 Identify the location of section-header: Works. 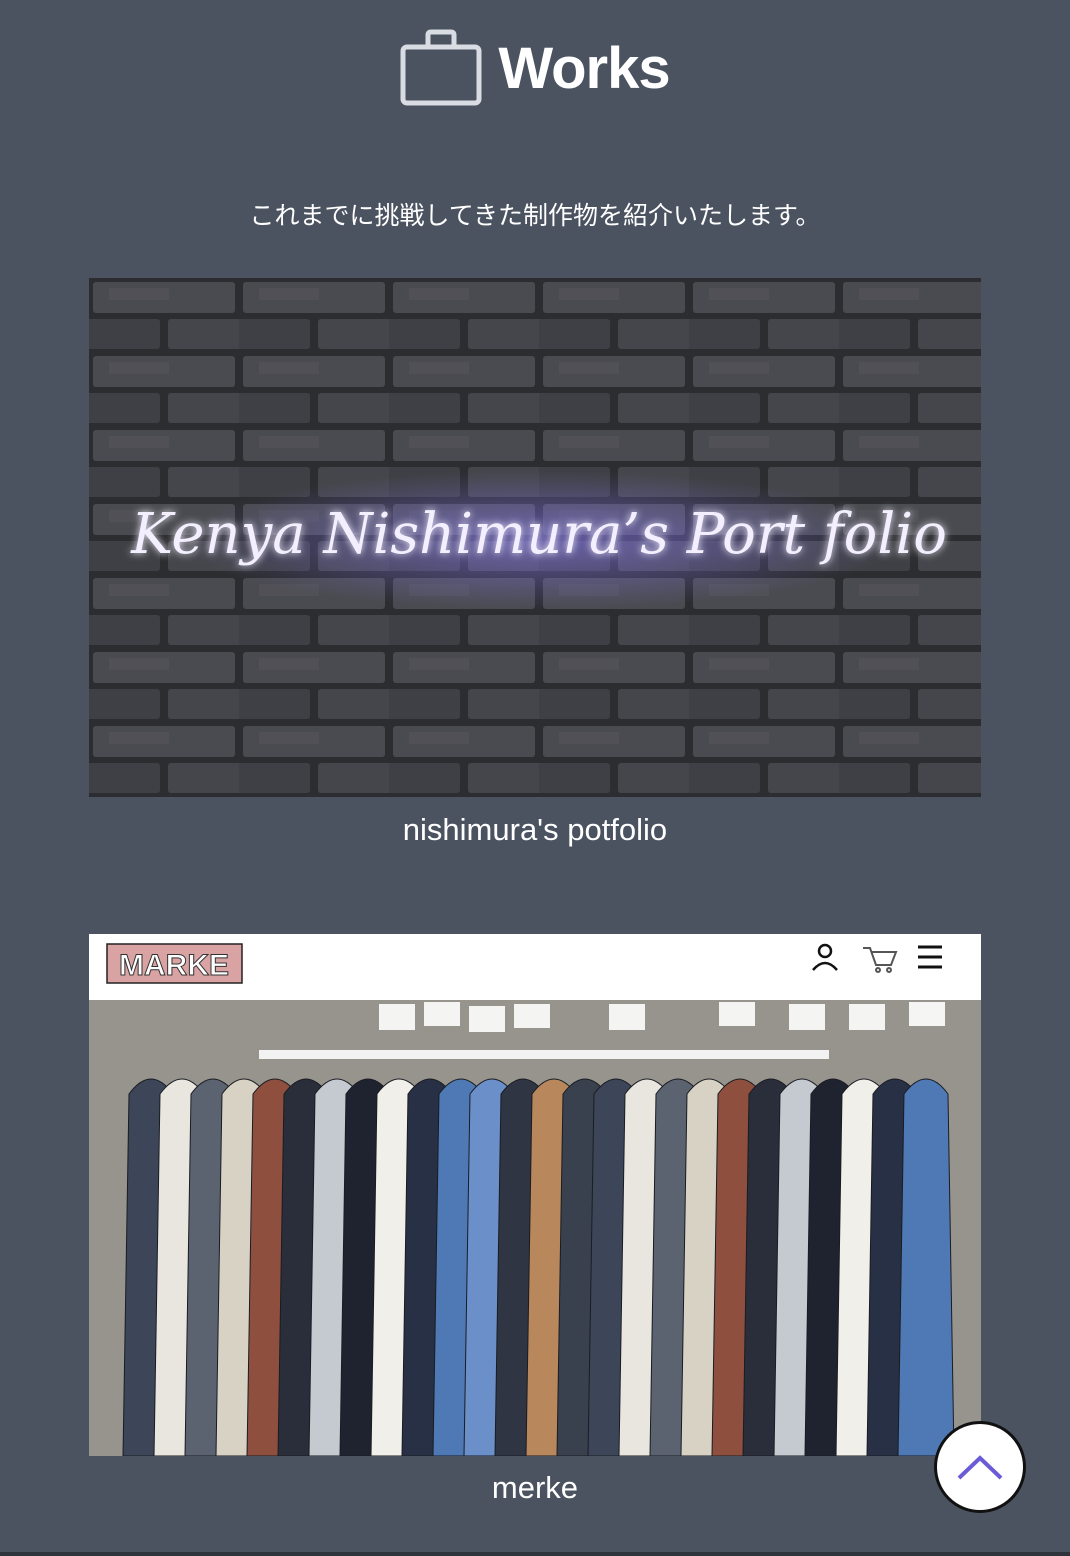
(535, 68).